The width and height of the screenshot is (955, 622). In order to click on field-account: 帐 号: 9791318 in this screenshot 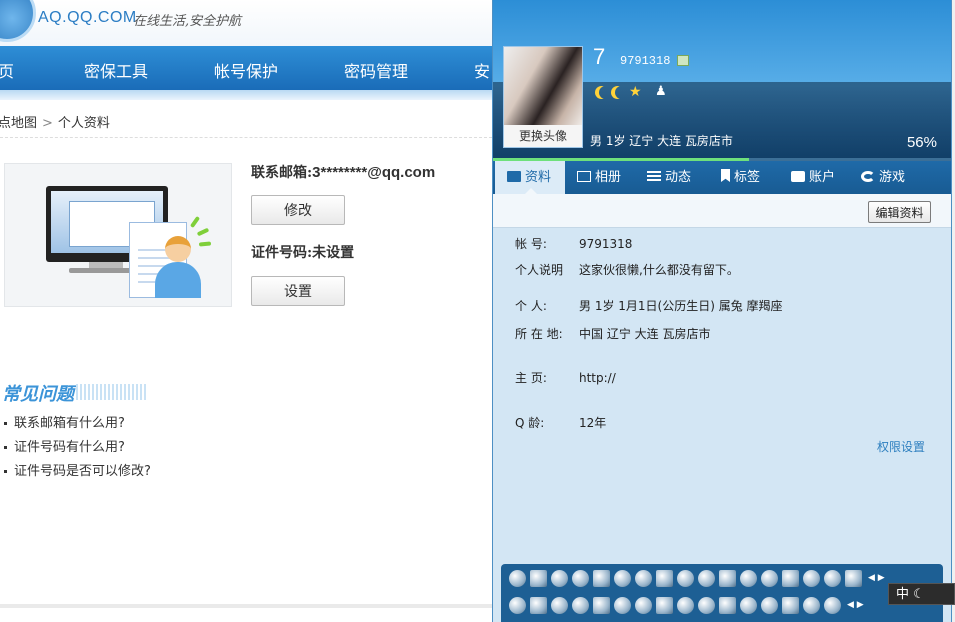, I will do `click(574, 244)`.